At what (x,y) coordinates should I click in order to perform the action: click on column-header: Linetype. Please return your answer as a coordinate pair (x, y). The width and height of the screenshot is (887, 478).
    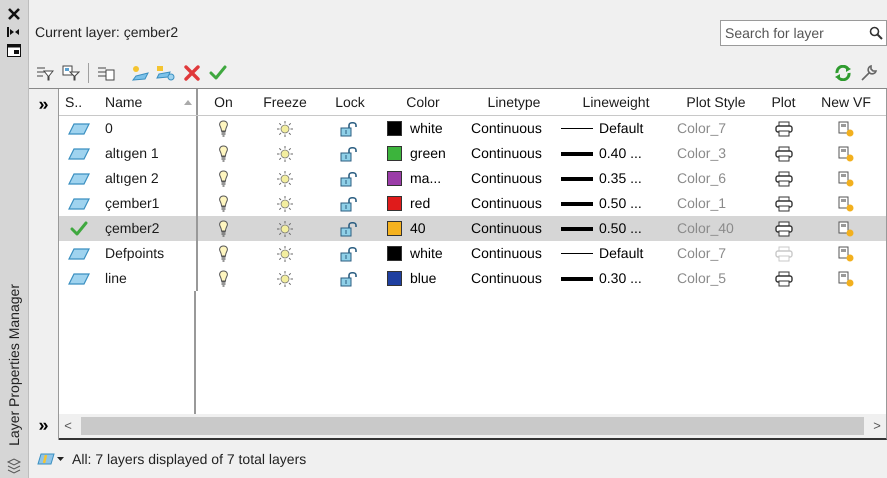
    Looking at the image, I should click on (514, 102).